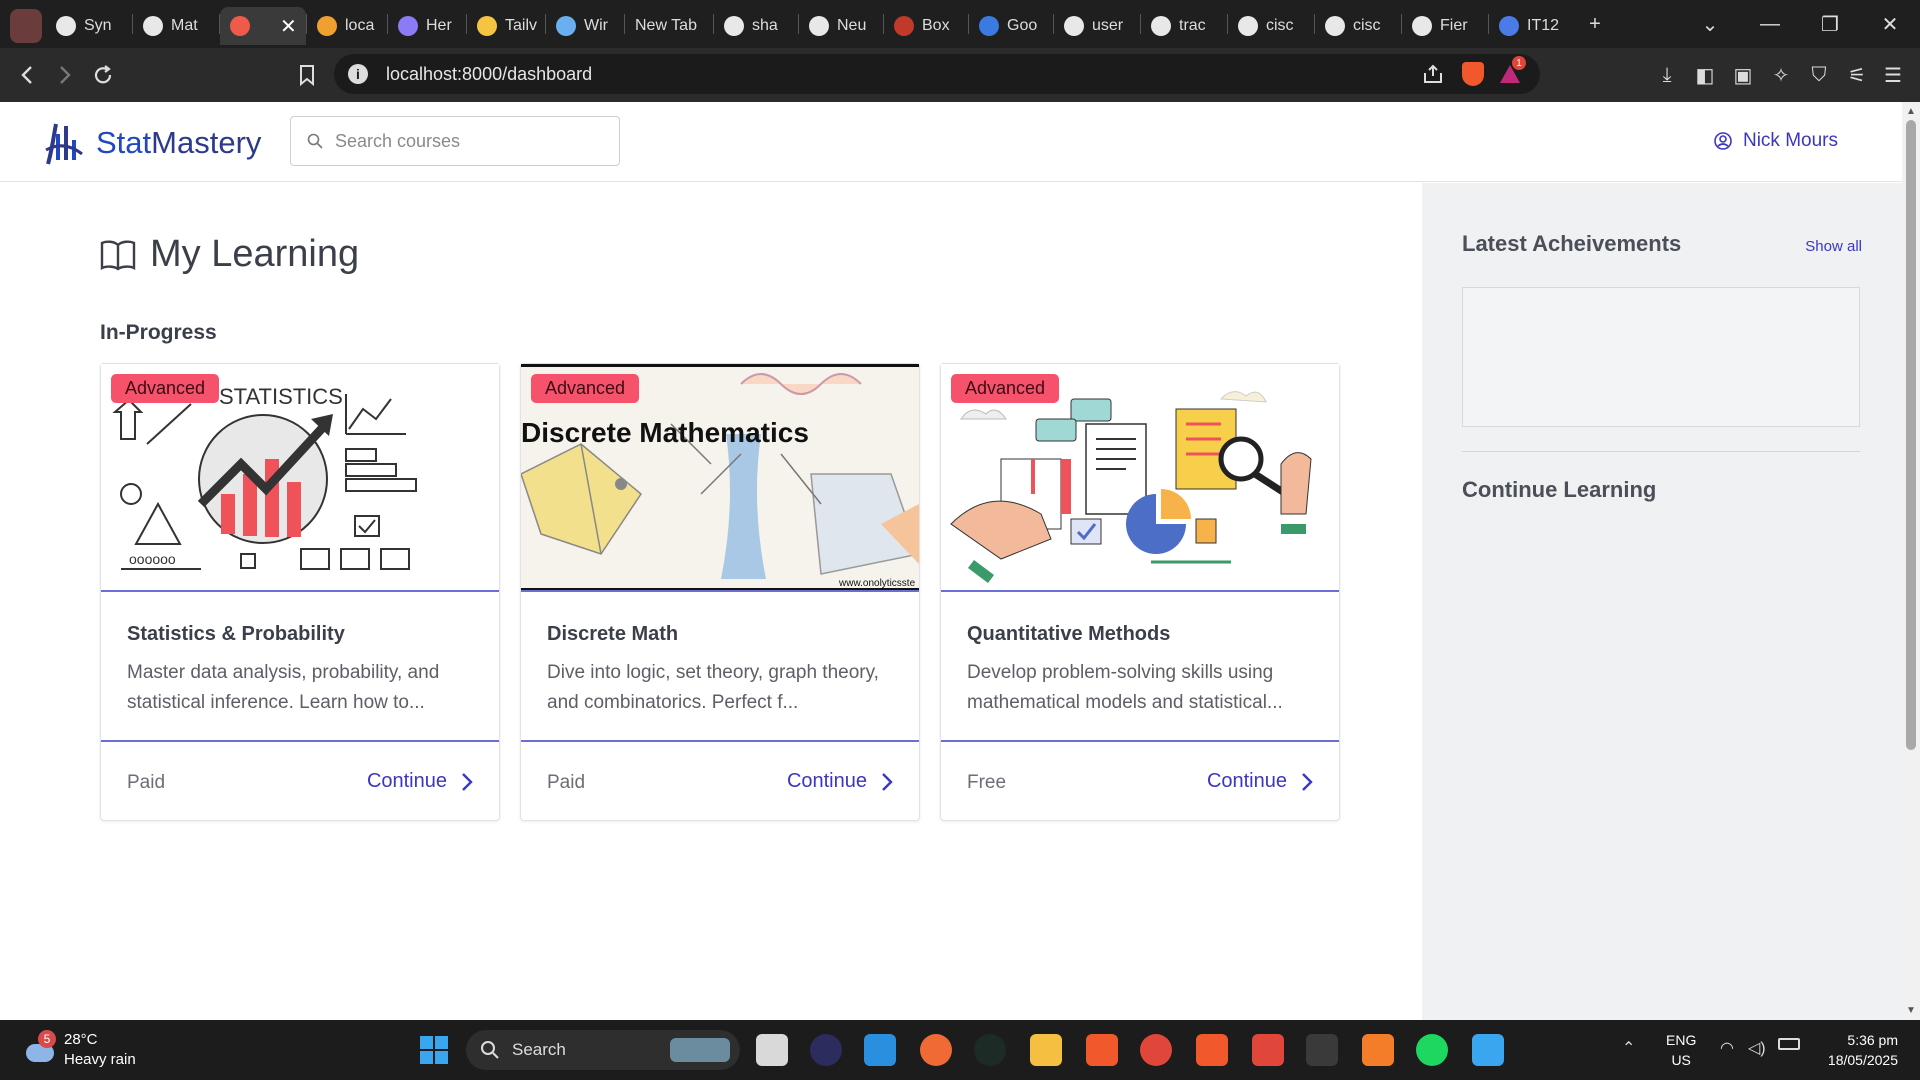 The height and width of the screenshot is (1080, 1920). I want to click on wifi-icon: ◠, so click(1727, 1048).